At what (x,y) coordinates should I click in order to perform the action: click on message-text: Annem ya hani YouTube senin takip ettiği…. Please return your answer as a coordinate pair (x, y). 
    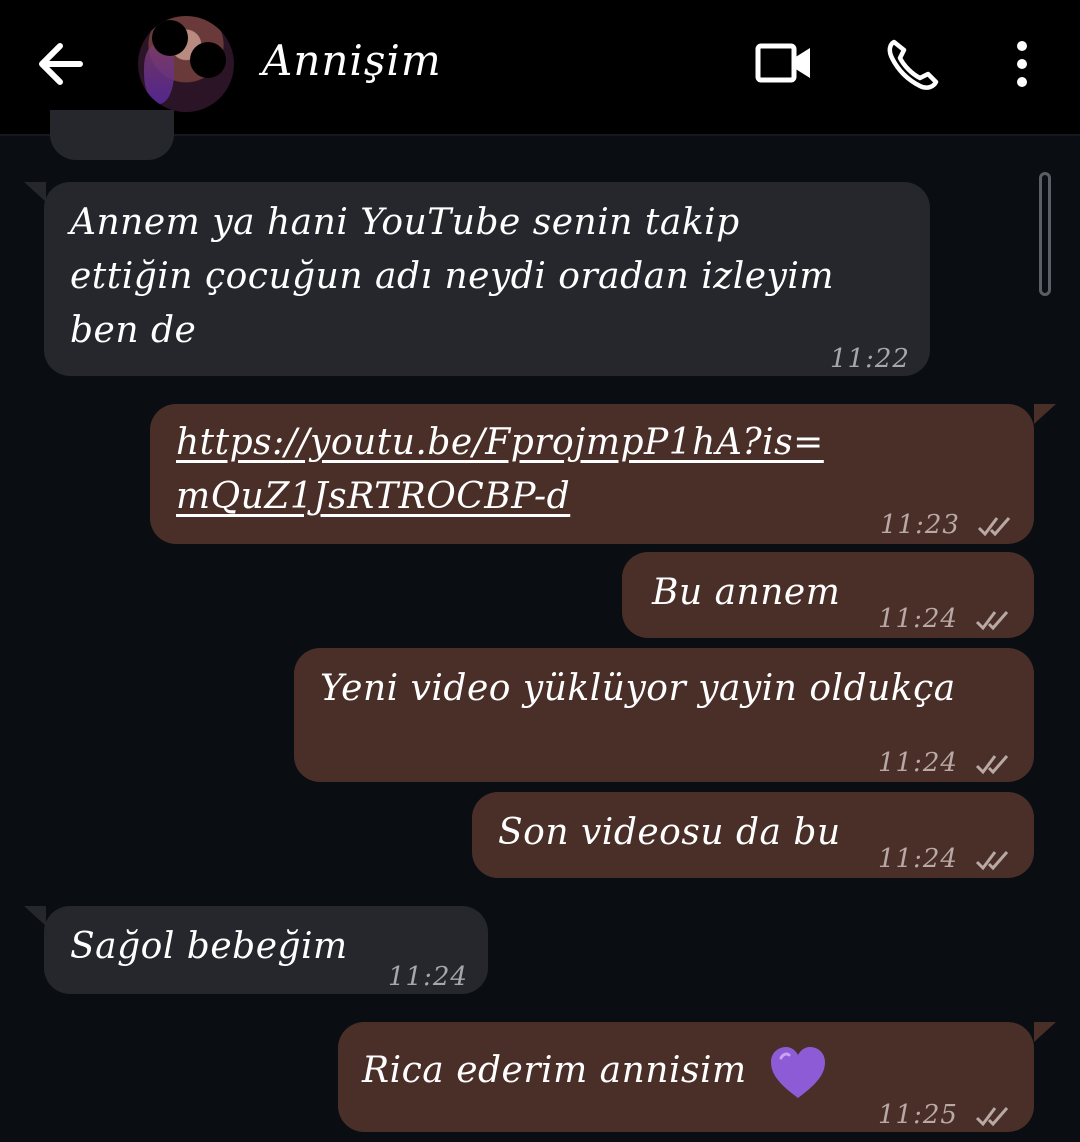
    Looking at the image, I should click on (452, 277).